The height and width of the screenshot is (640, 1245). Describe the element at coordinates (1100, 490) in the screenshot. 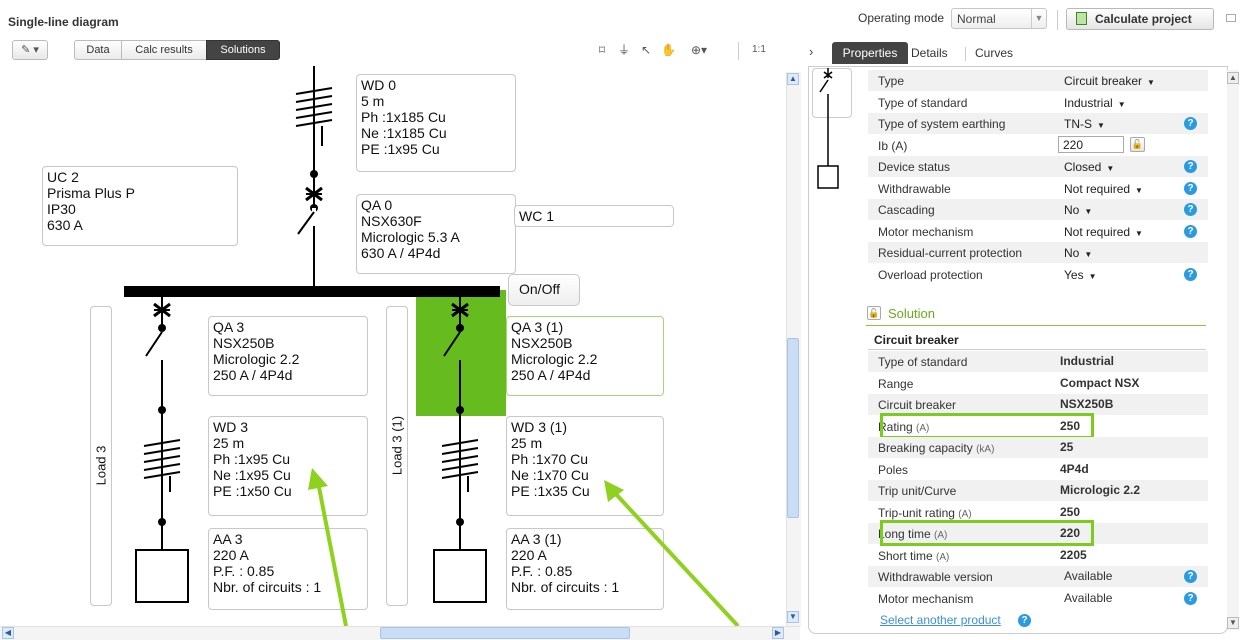

I see `solution-value: Micrologic 2.2` at that location.